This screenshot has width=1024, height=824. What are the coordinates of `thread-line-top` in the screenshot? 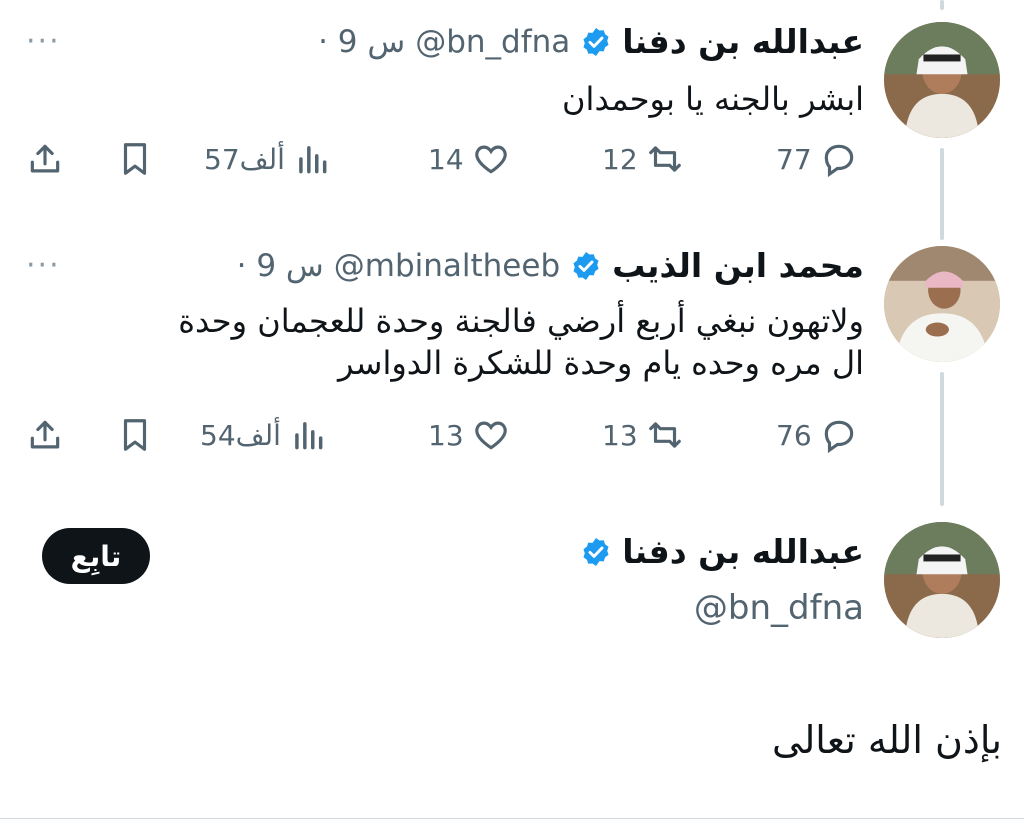 It's located at (942, 5).